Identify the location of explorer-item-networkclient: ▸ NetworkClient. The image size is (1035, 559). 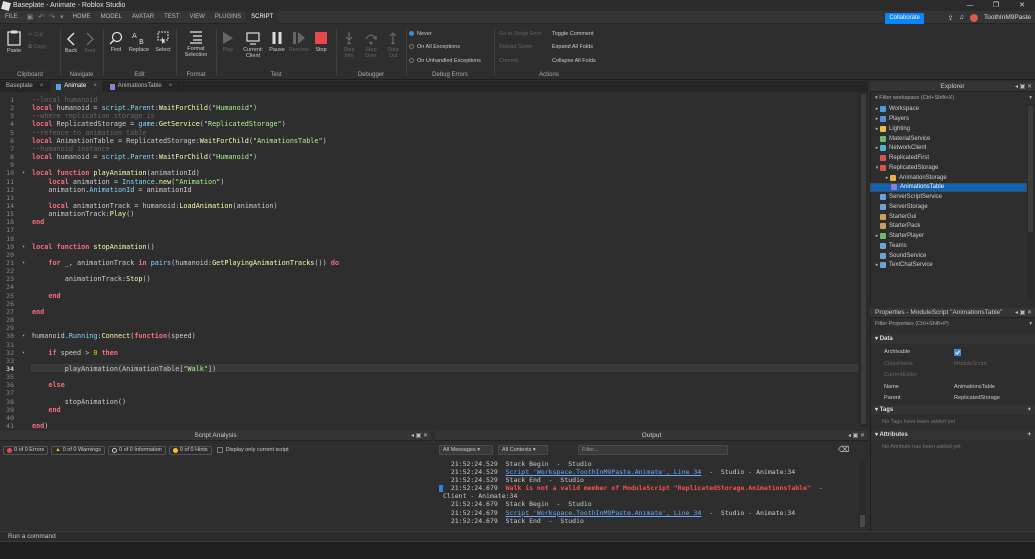
(948, 149).